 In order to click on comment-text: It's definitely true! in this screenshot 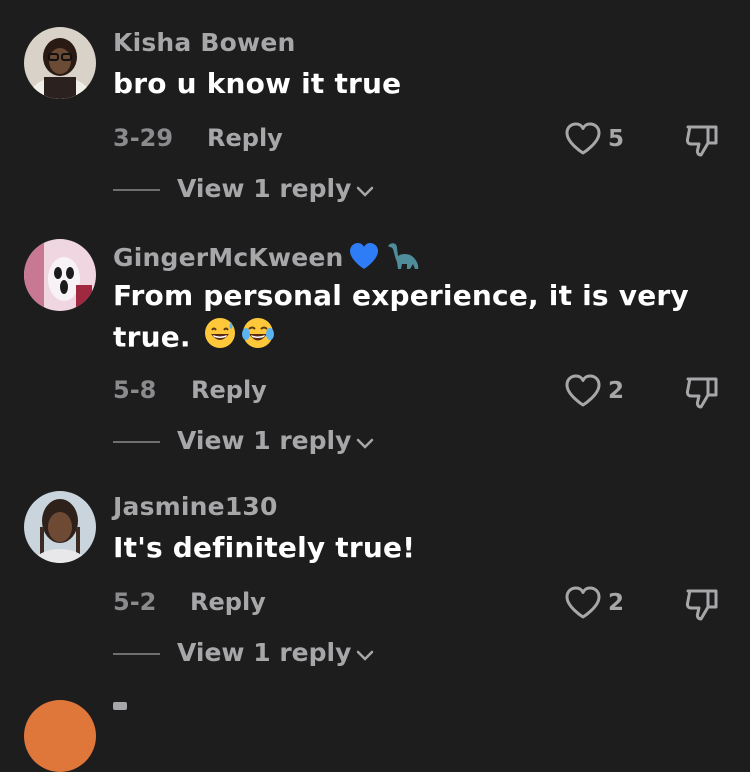, I will do `click(264, 547)`.